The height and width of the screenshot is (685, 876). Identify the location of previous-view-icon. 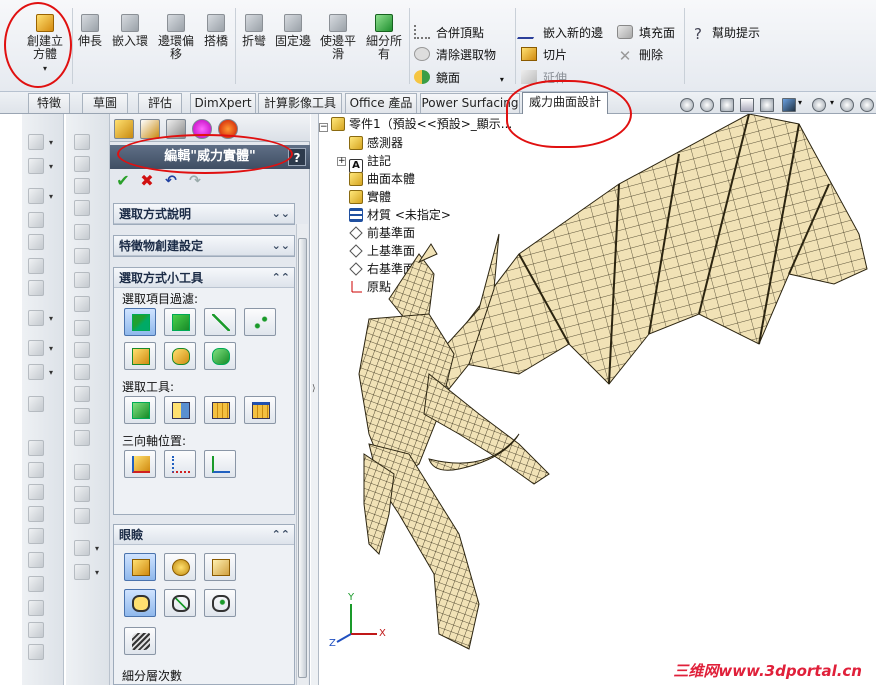
(727, 105).